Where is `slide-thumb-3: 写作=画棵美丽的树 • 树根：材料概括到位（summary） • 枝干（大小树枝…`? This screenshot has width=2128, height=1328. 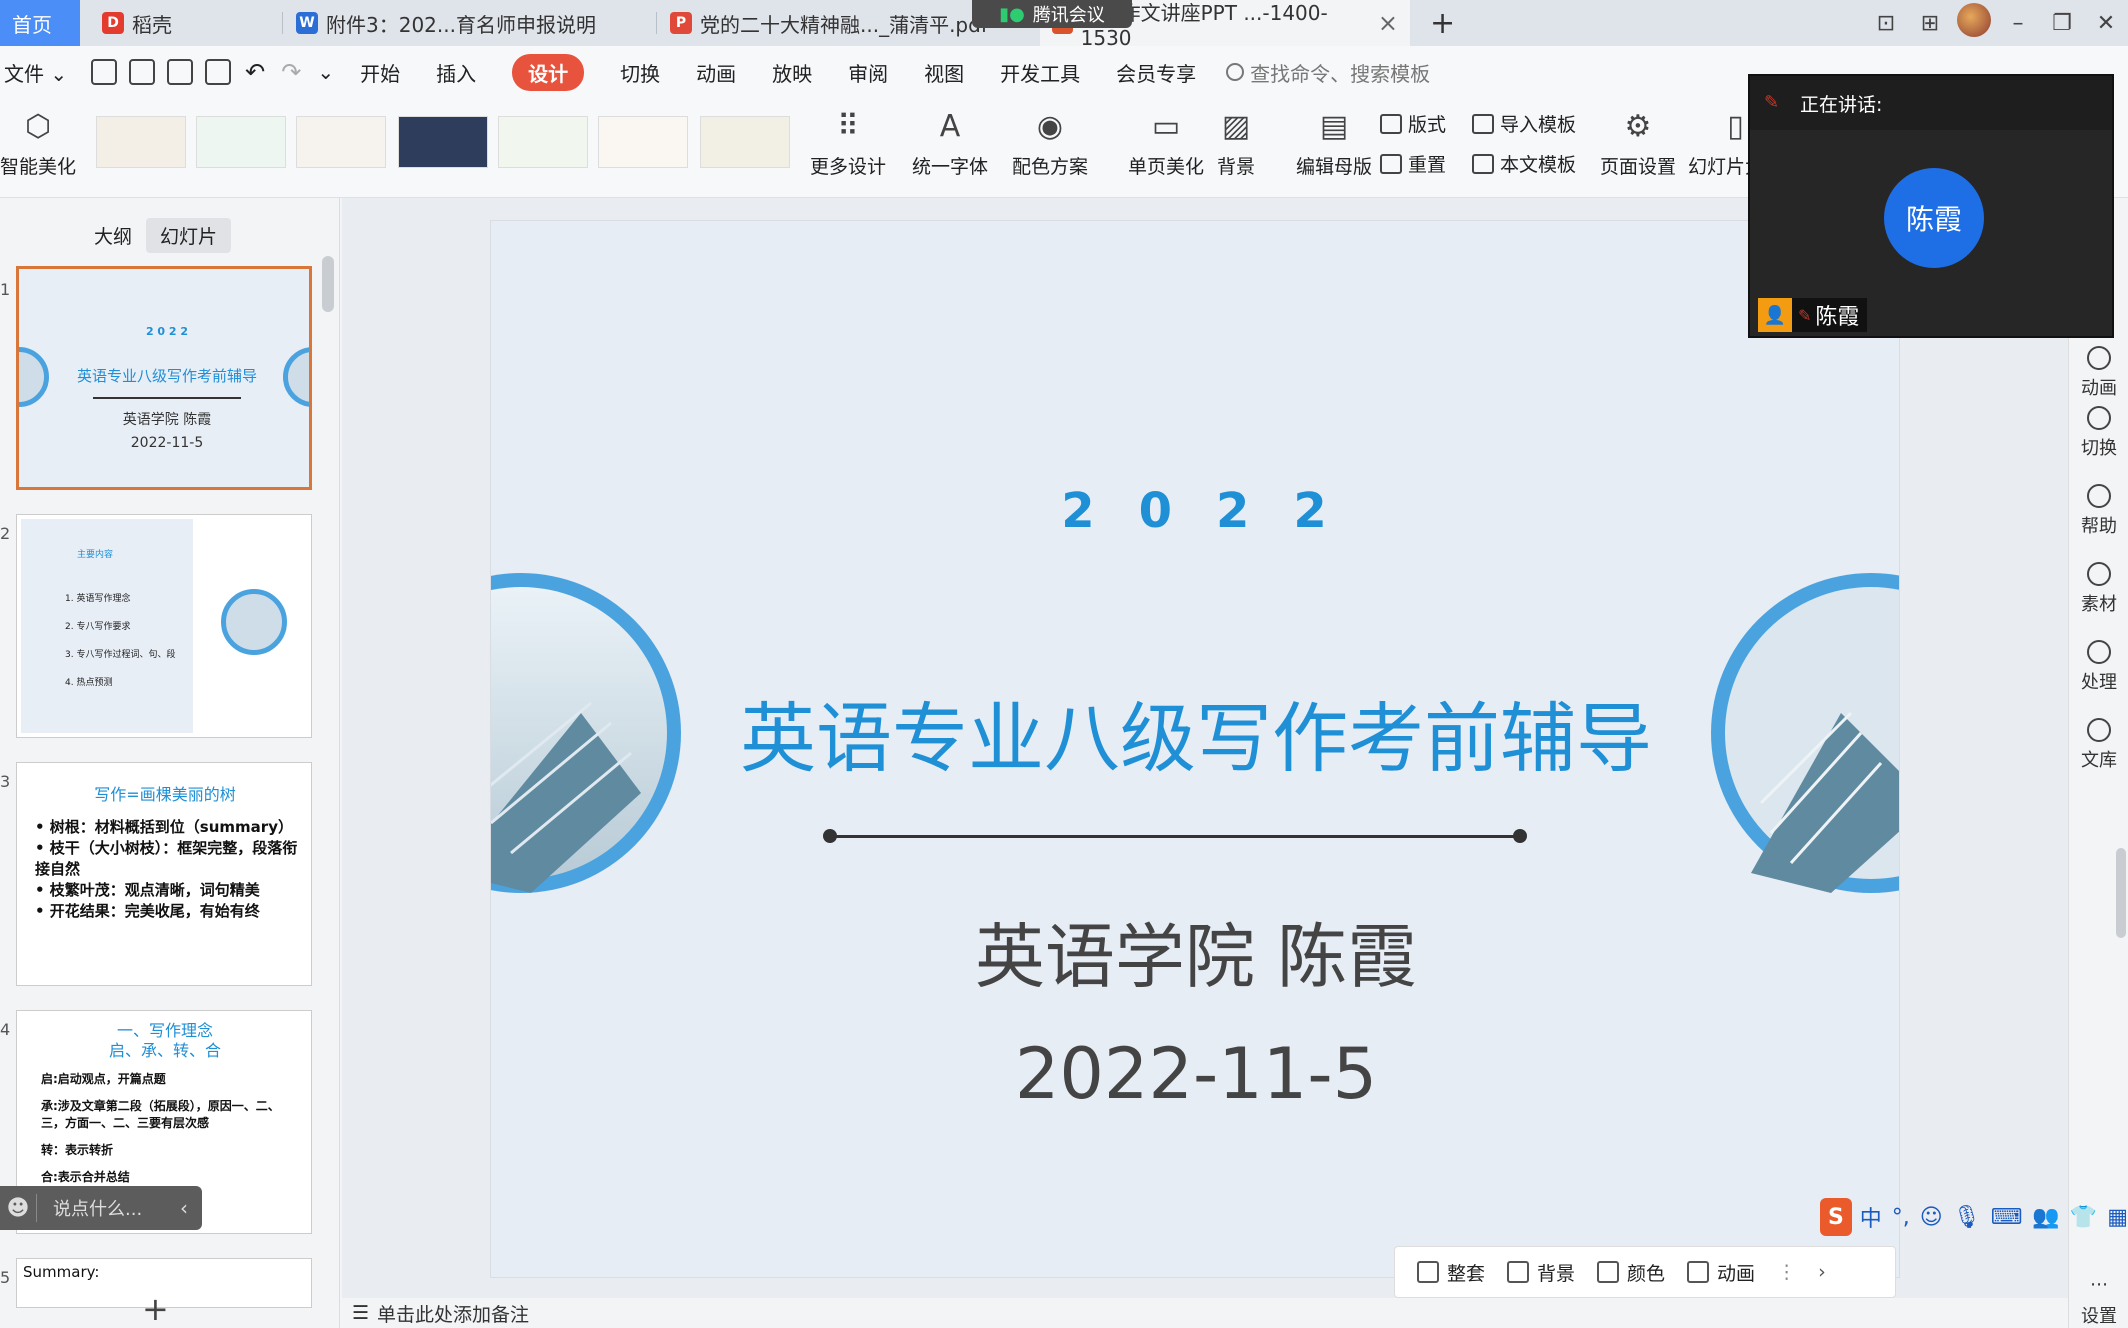 slide-thumb-3: 写作=画棵美丽的树 • 树根：材料概括到位（summary） • 枝干（大小树枝… is located at coordinates (164, 874).